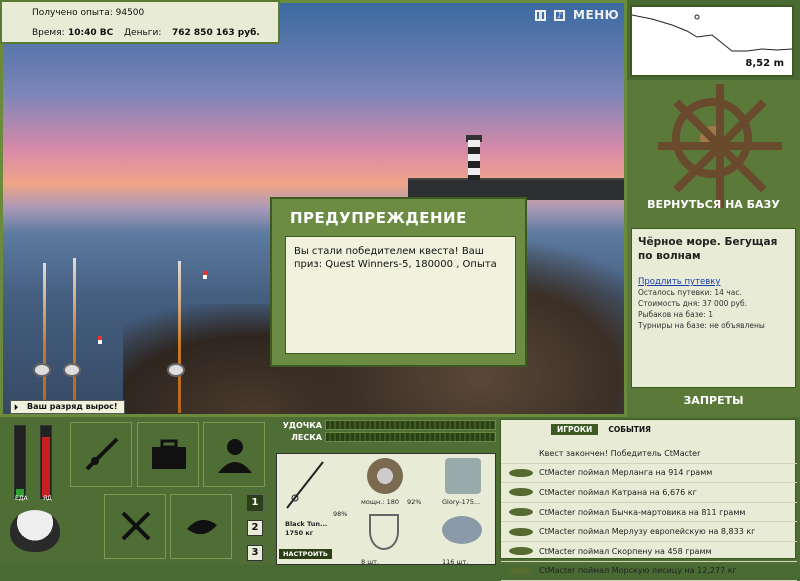  What do you see at coordinates (255, 503) in the screenshot?
I see `page-button-1: 1` at bounding box center [255, 503].